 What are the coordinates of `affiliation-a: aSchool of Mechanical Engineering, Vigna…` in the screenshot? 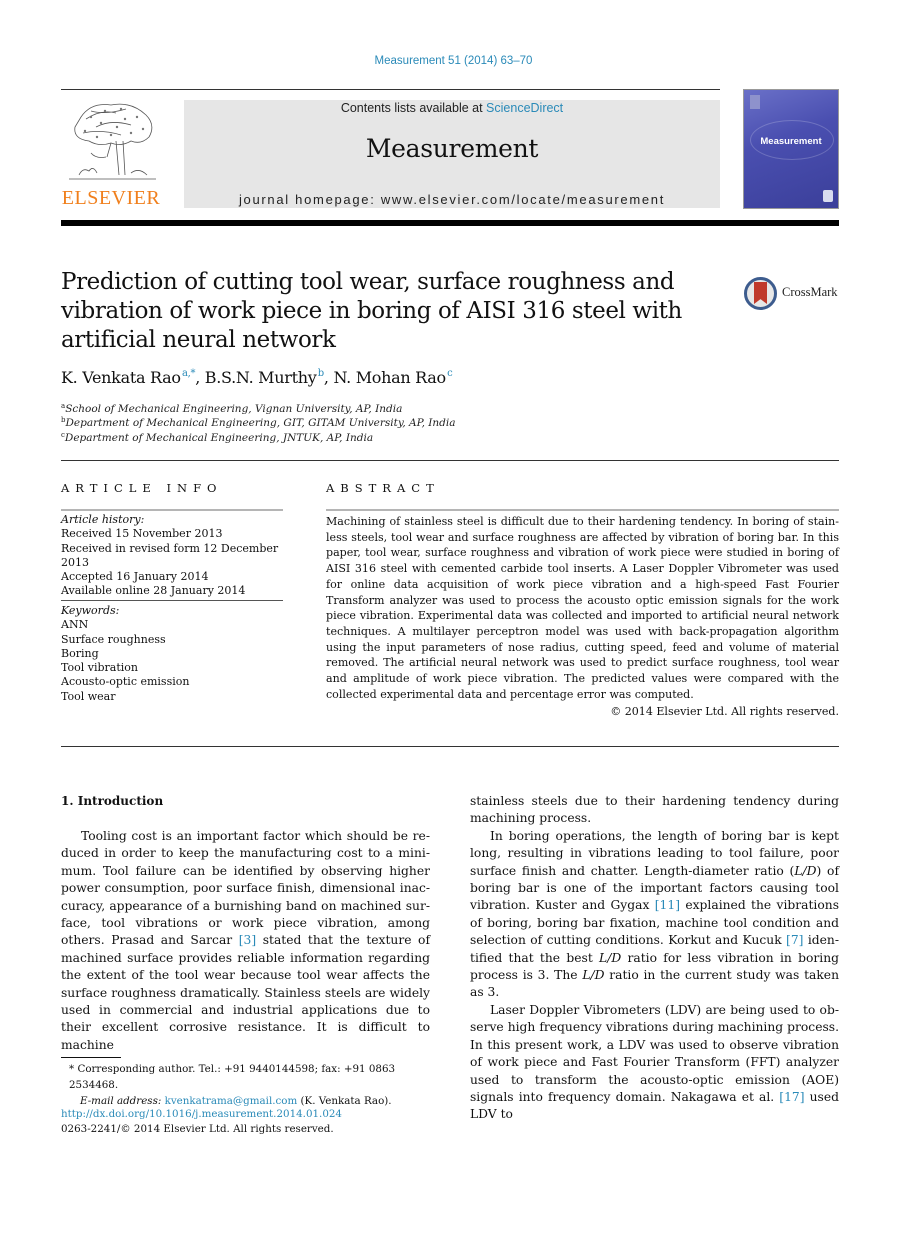 It's located at (231, 408).